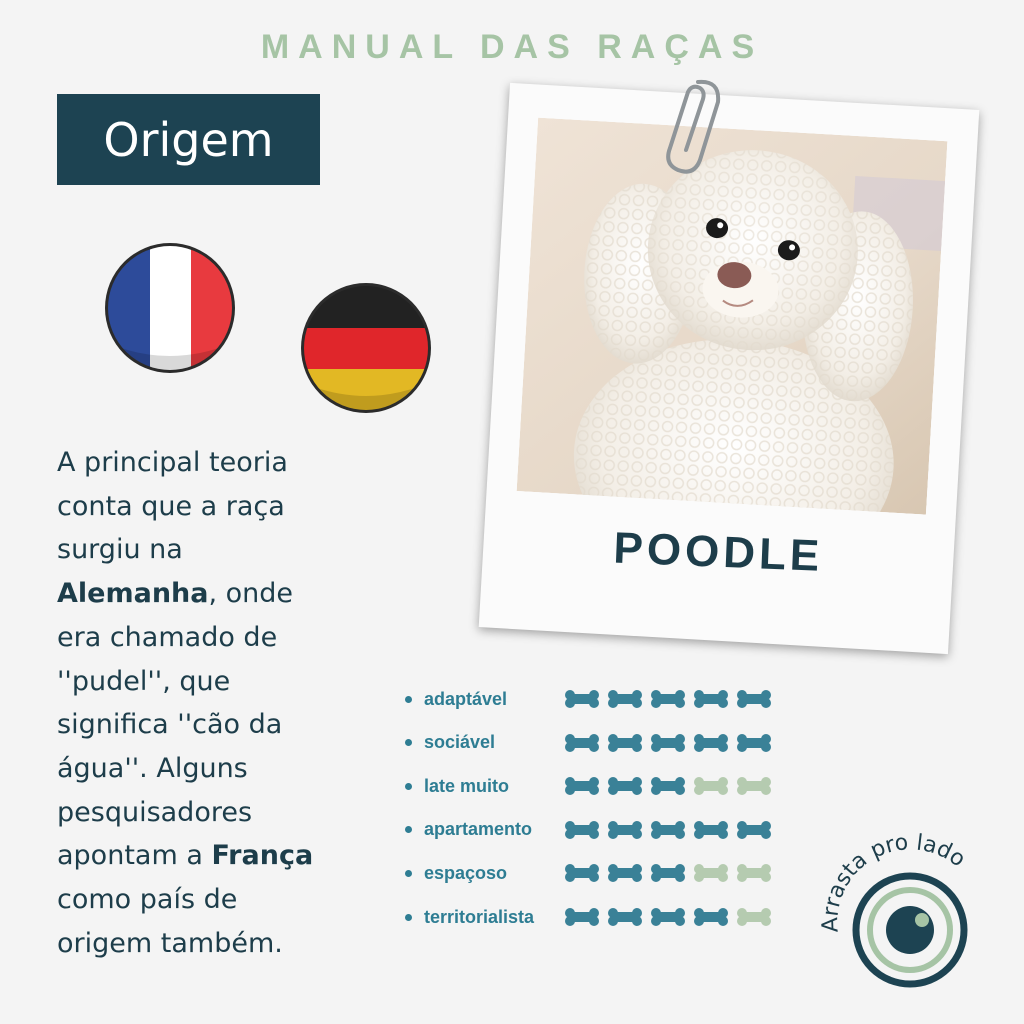 This screenshot has height=1024, width=1024. What do you see at coordinates (694, 128) in the screenshot?
I see `paper-clip-icon` at bounding box center [694, 128].